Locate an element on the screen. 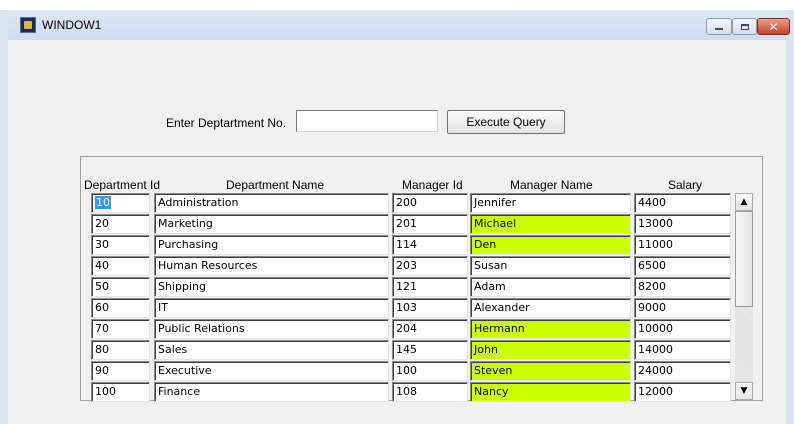 This screenshot has height=424, width=794. table-row: 80 Sales 145 John 14000 is located at coordinates (397, 350).